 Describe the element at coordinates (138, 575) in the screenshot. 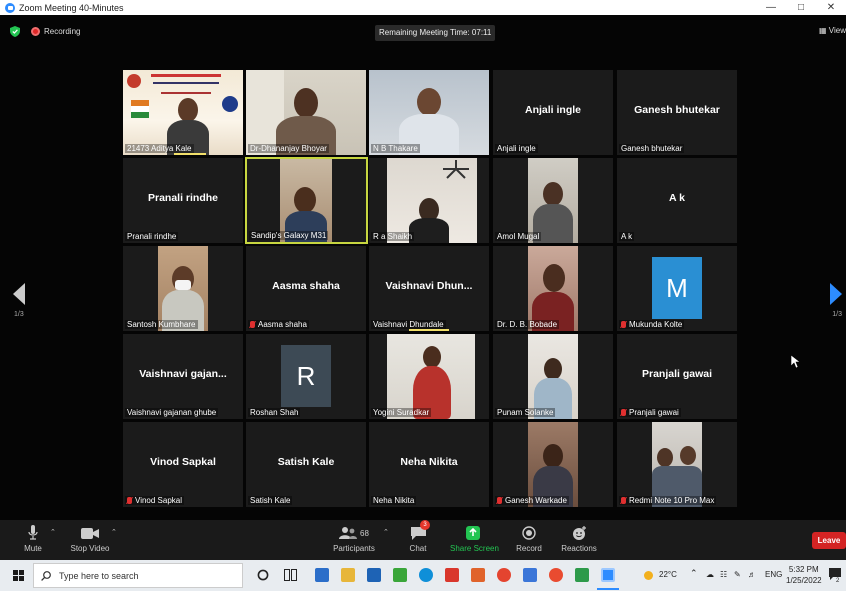

I see `taskbar-search-input: Type here to search` at that location.